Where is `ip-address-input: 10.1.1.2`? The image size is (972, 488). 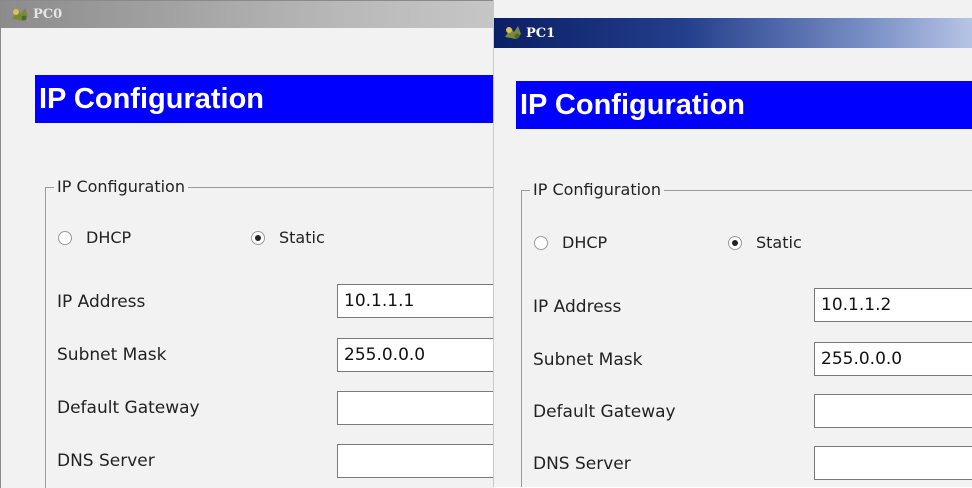
ip-address-input: 10.1.1.2 is located at coordinates (893, 305).